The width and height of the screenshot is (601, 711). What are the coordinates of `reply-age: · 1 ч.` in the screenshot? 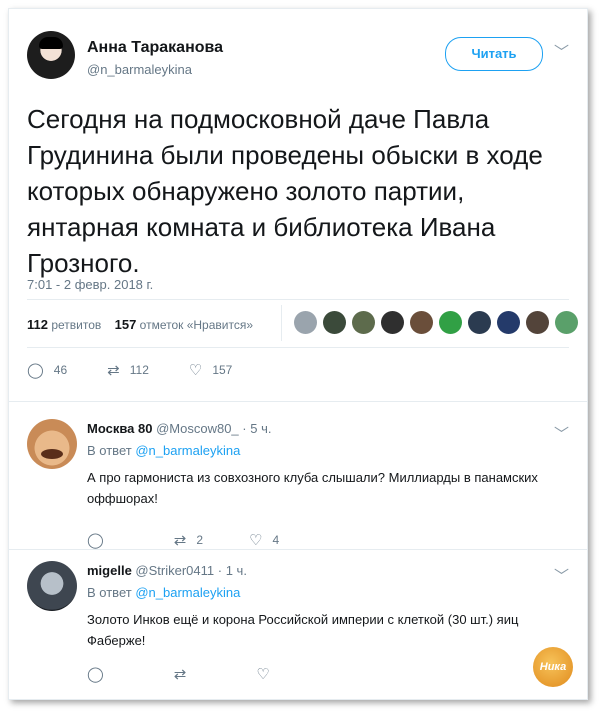 It's located at (232, 570).